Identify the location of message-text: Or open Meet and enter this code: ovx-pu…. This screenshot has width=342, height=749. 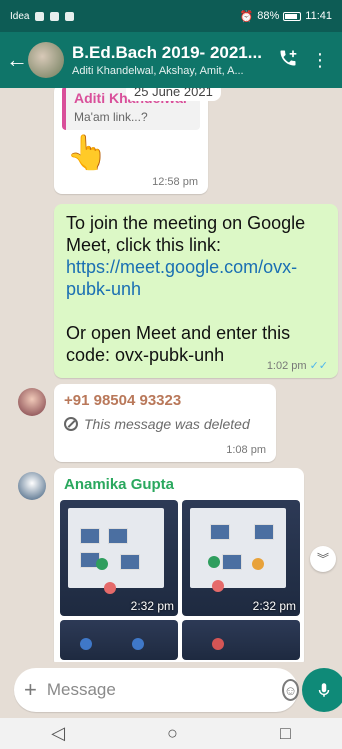
(178, 344).